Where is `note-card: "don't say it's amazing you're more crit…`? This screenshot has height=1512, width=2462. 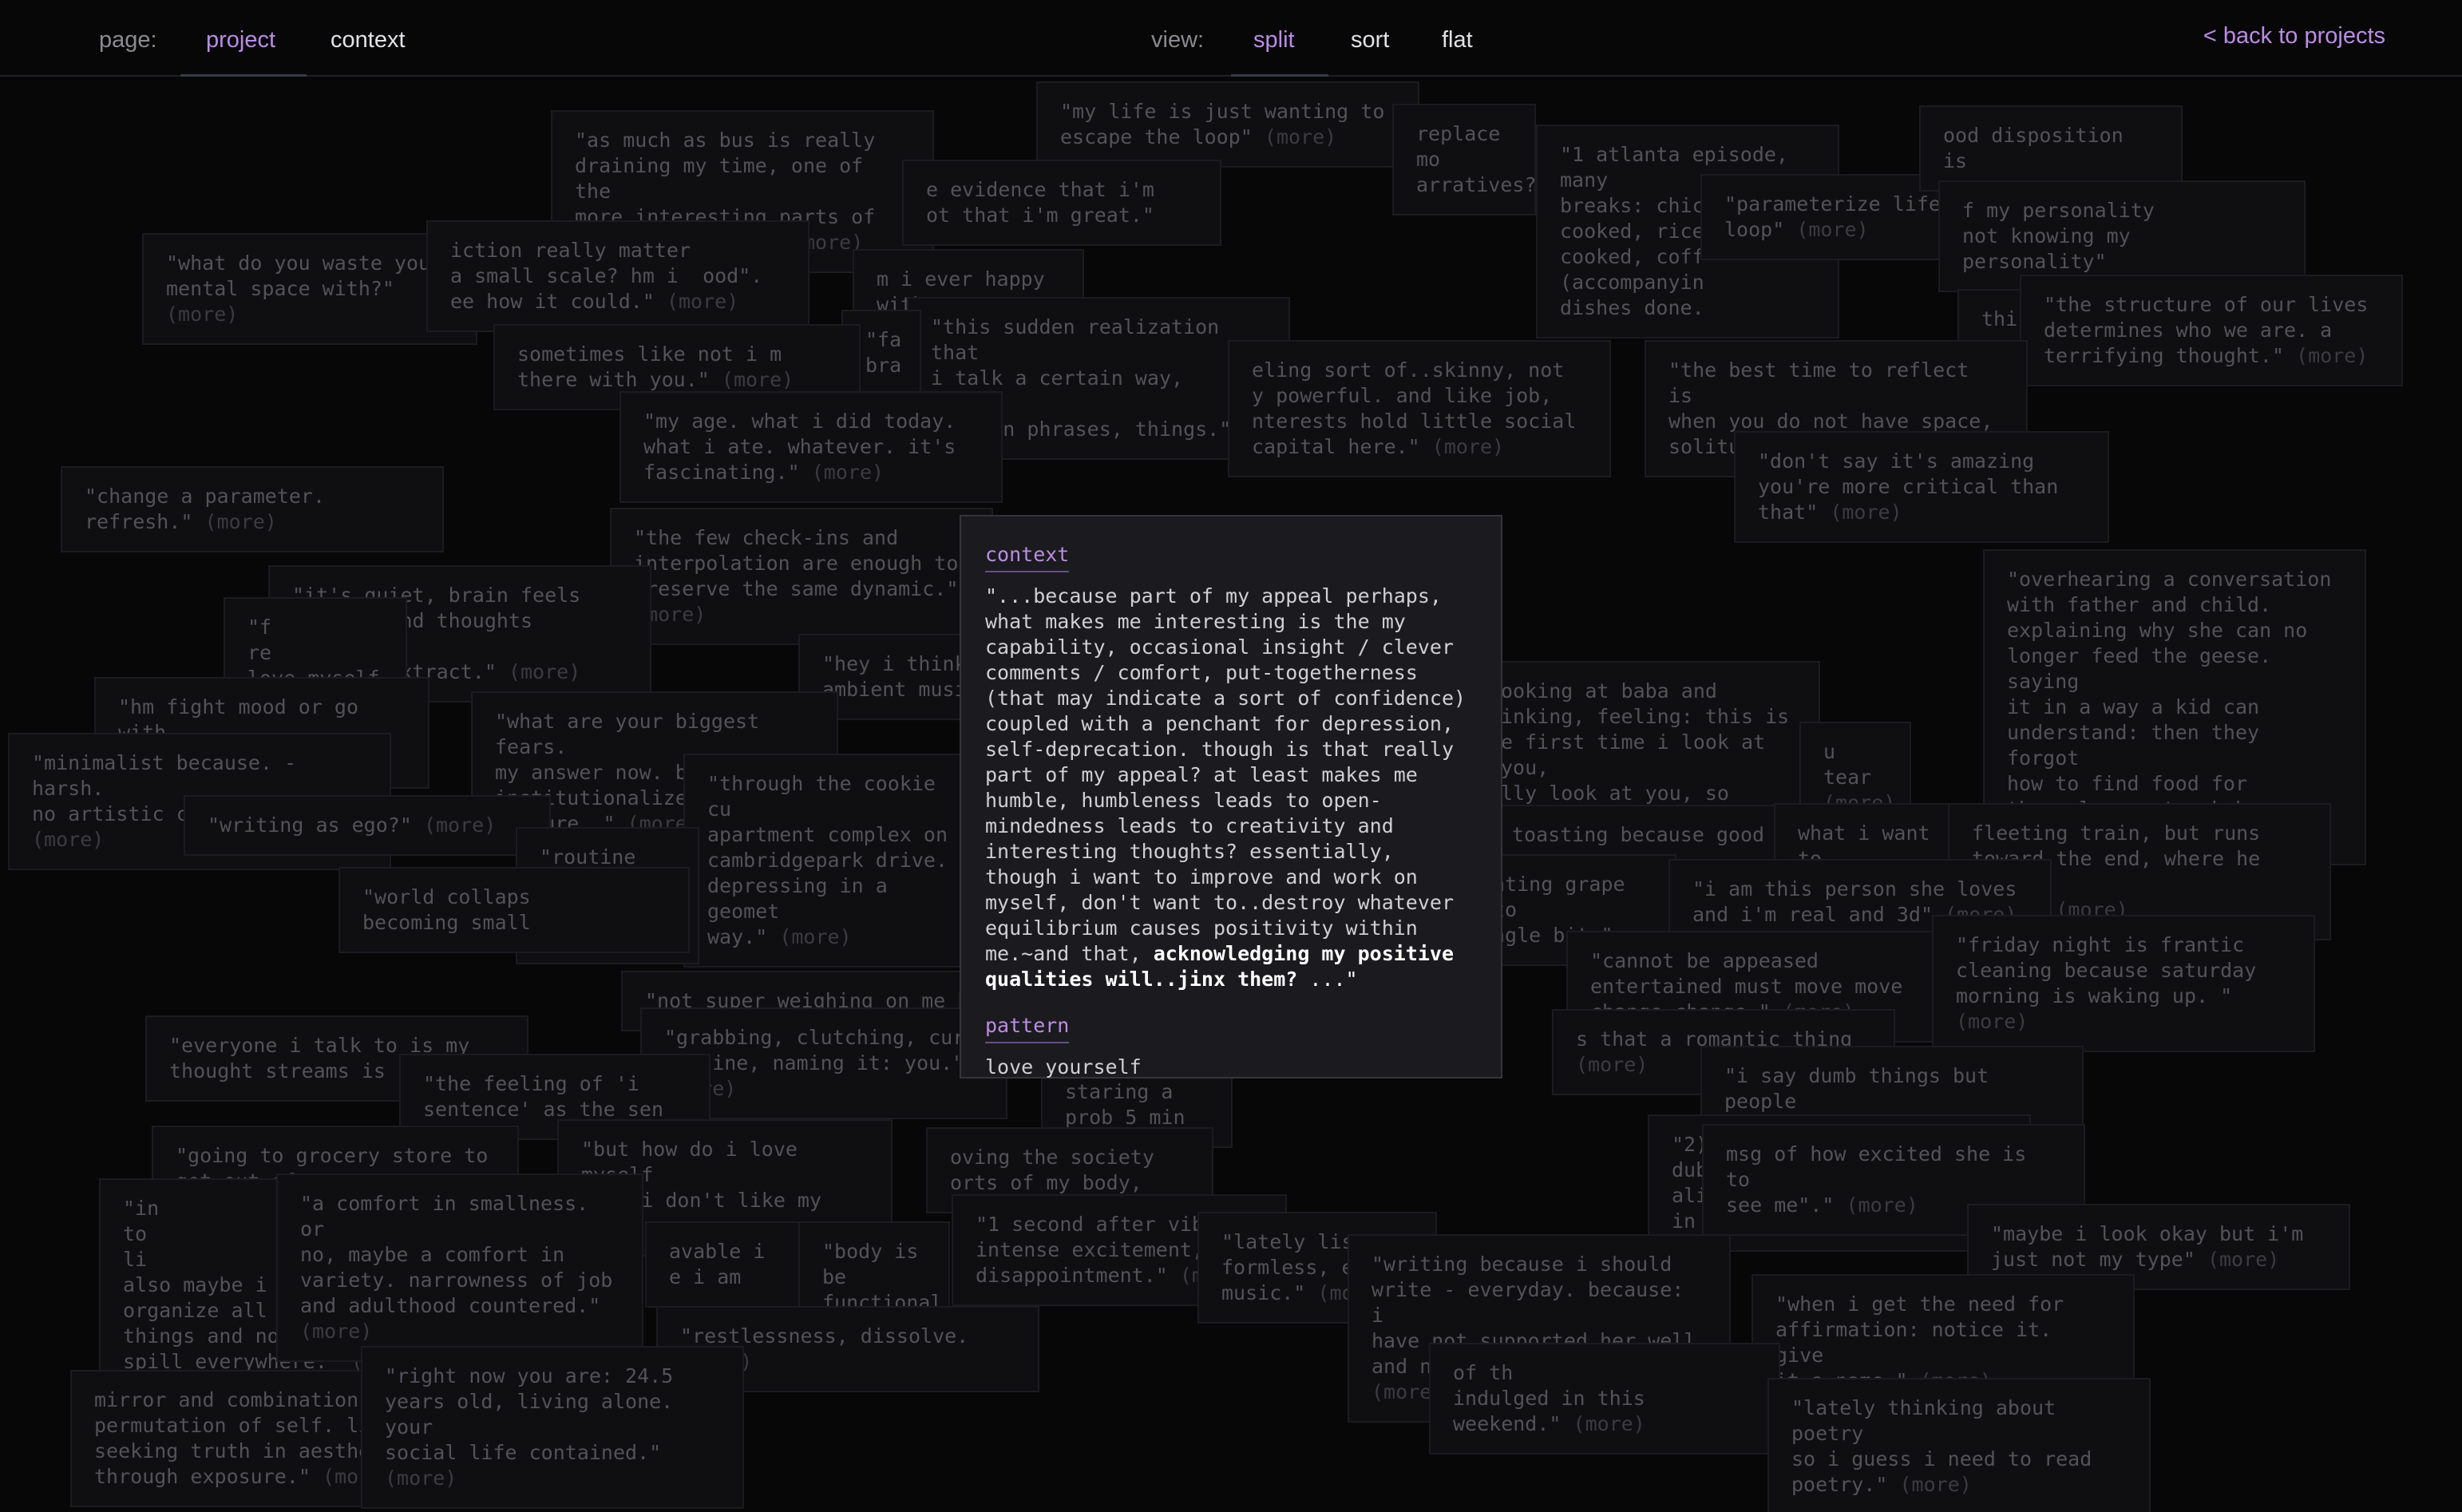
note-card: "don't say it's amazing you're more crit… is located at coordinates (1922, 487).